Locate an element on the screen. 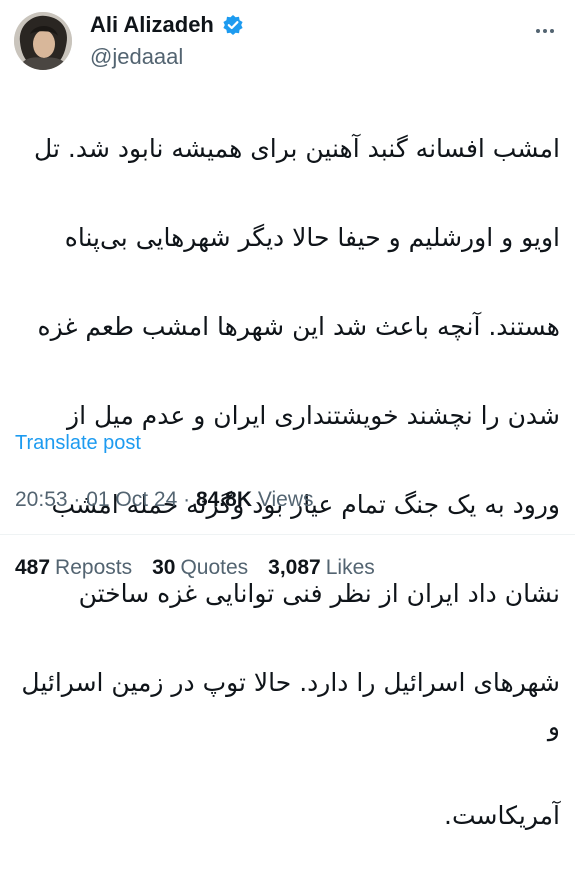 The image size is (575, 883). divider is located at coordinates (287, 534).